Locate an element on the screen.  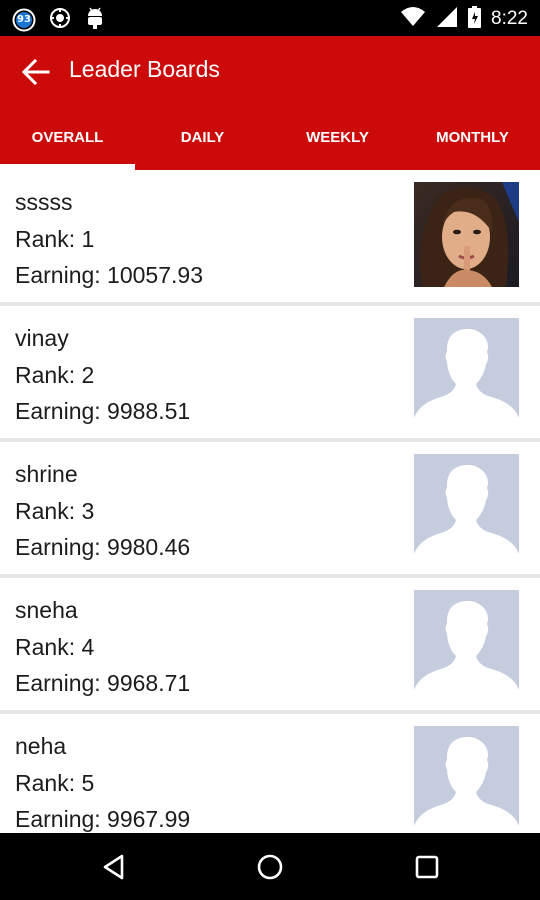
system-nav-bar is located at coordinates (270, 866).